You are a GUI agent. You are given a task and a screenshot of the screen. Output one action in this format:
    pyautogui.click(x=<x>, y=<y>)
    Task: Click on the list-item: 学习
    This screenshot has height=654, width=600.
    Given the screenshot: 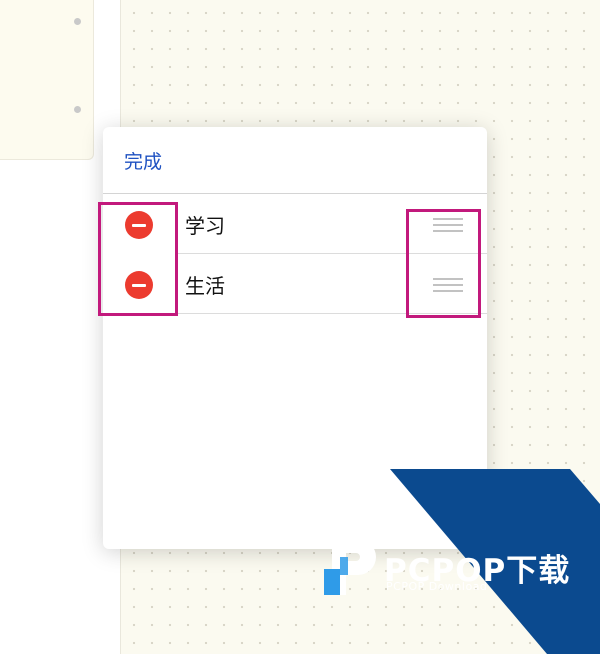 What is the action you would take?
    pyautogui.click(x=295, y=224)
    